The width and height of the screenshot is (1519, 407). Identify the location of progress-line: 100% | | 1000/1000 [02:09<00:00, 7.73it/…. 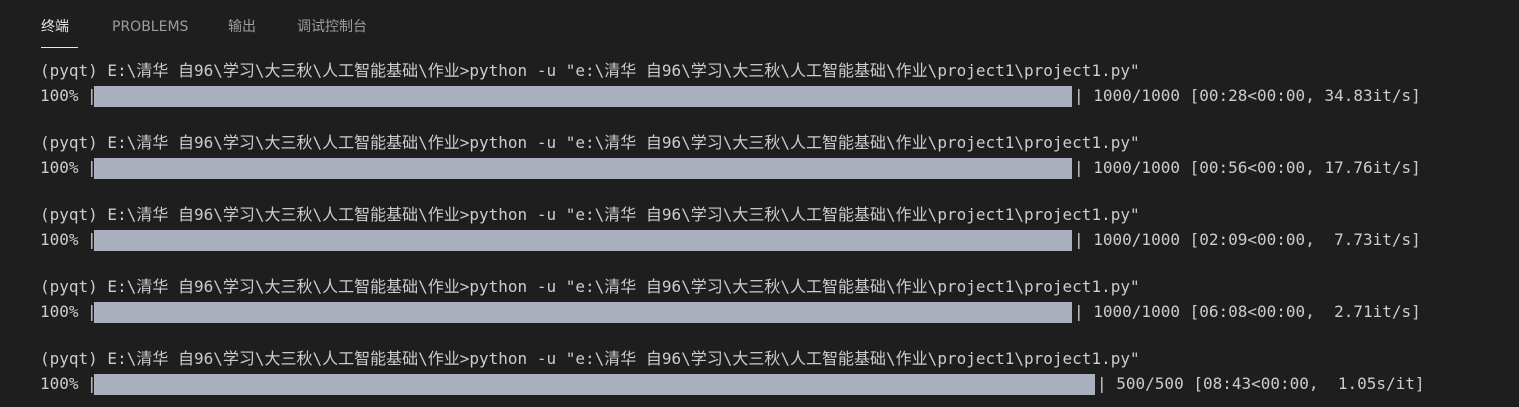
(730, 240).